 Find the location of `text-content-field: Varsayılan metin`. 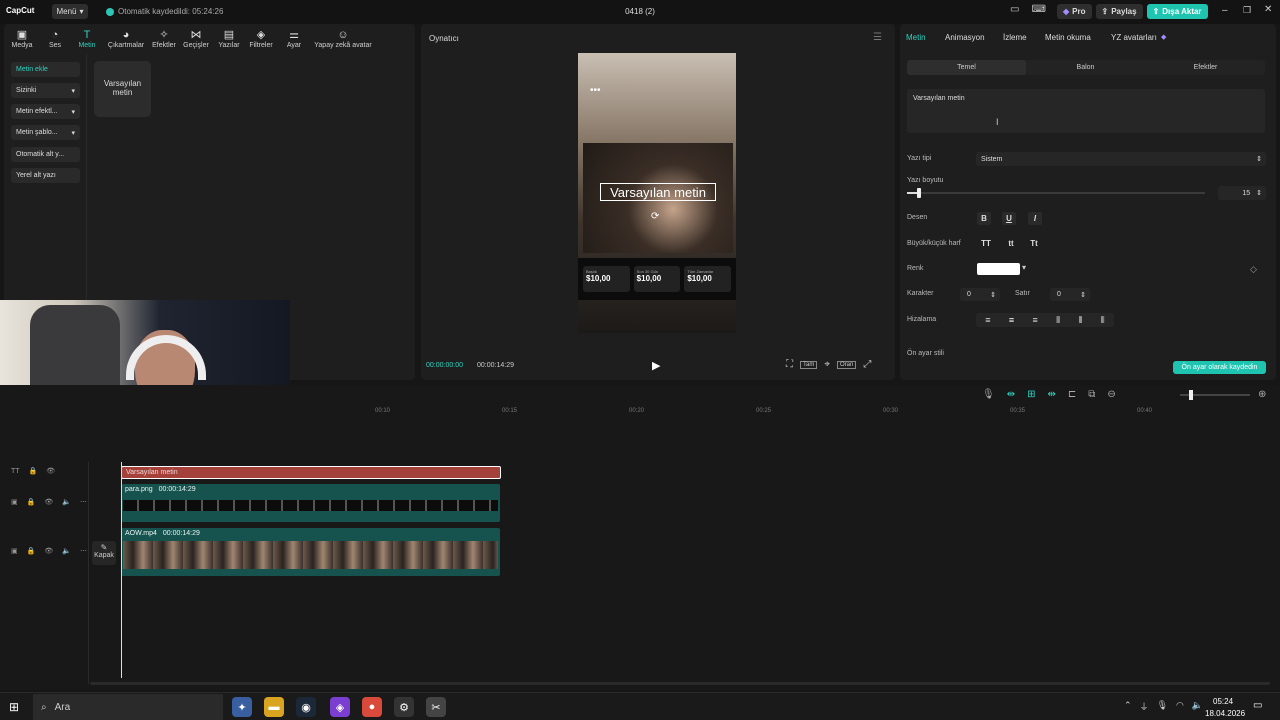

text-content-field: Varsayılan metin is located at coordinates (1086, 111).